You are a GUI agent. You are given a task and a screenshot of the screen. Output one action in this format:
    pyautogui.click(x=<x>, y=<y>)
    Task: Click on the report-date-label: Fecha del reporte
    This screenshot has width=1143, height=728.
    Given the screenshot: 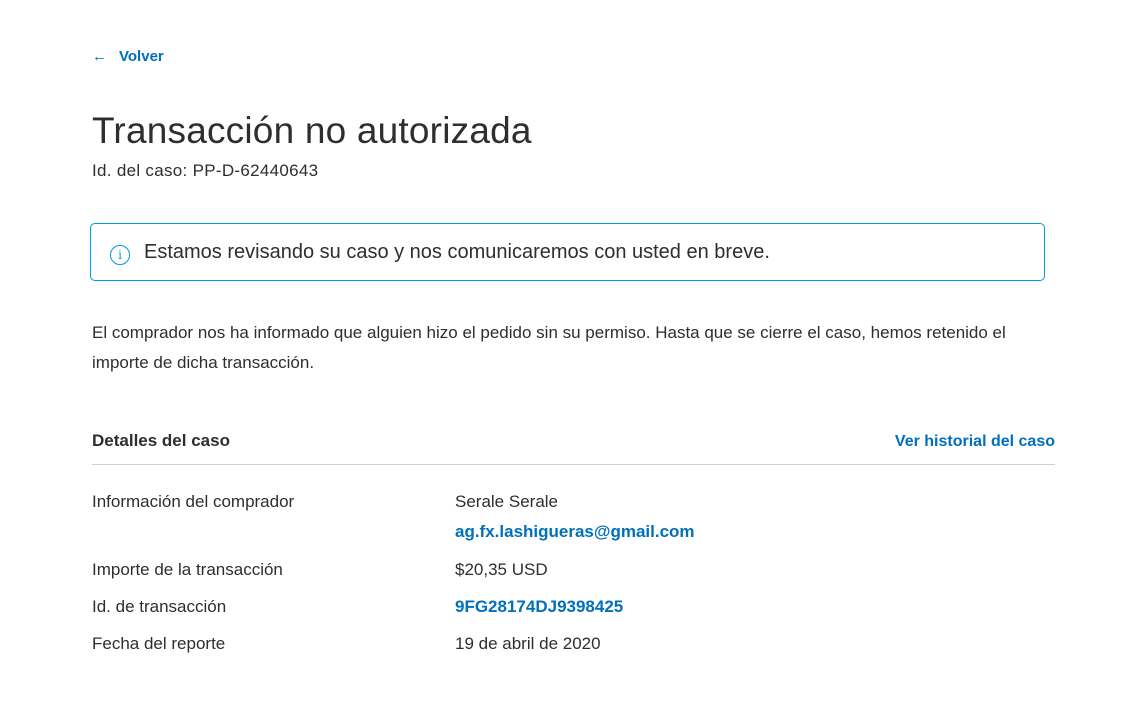 What is the action you would take?
    pyautogui.click(x=159, y=643)
    